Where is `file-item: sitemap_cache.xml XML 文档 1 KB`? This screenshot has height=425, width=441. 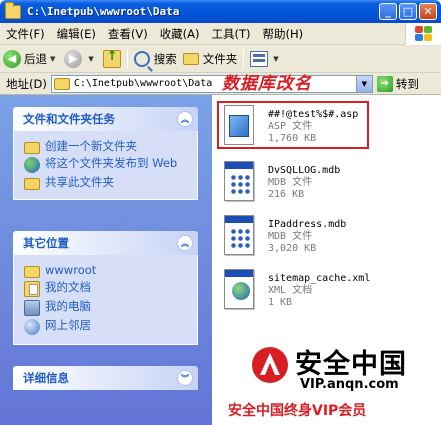 file-item: sitemap_cache.xml XML 文档 1 KB is located at coordinates (295, 291).